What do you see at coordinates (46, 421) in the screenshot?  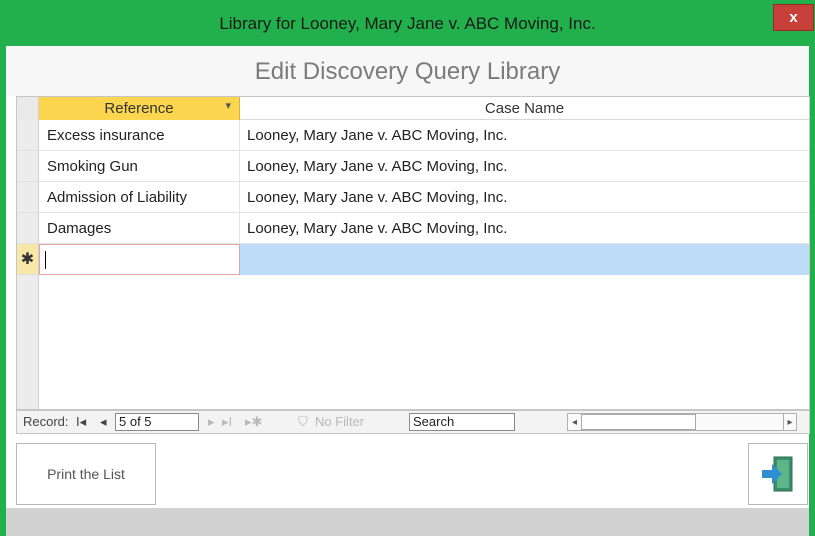 I see `record-label: Record:` at bounding box center [46, 421].